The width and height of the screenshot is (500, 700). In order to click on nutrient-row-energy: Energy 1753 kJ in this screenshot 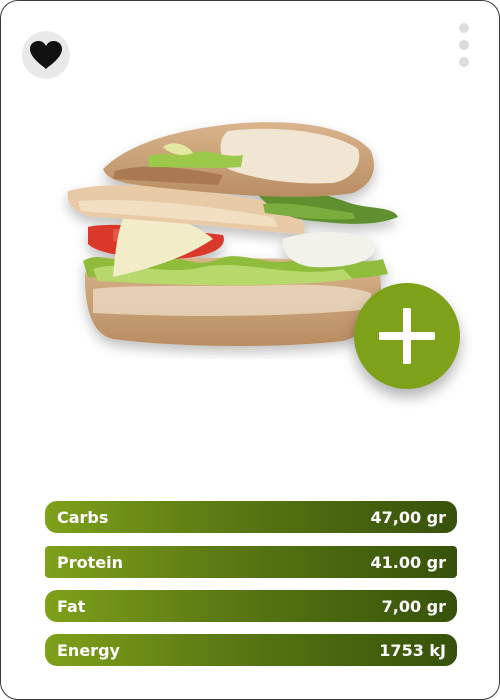, I will do `click(251, 650)`.